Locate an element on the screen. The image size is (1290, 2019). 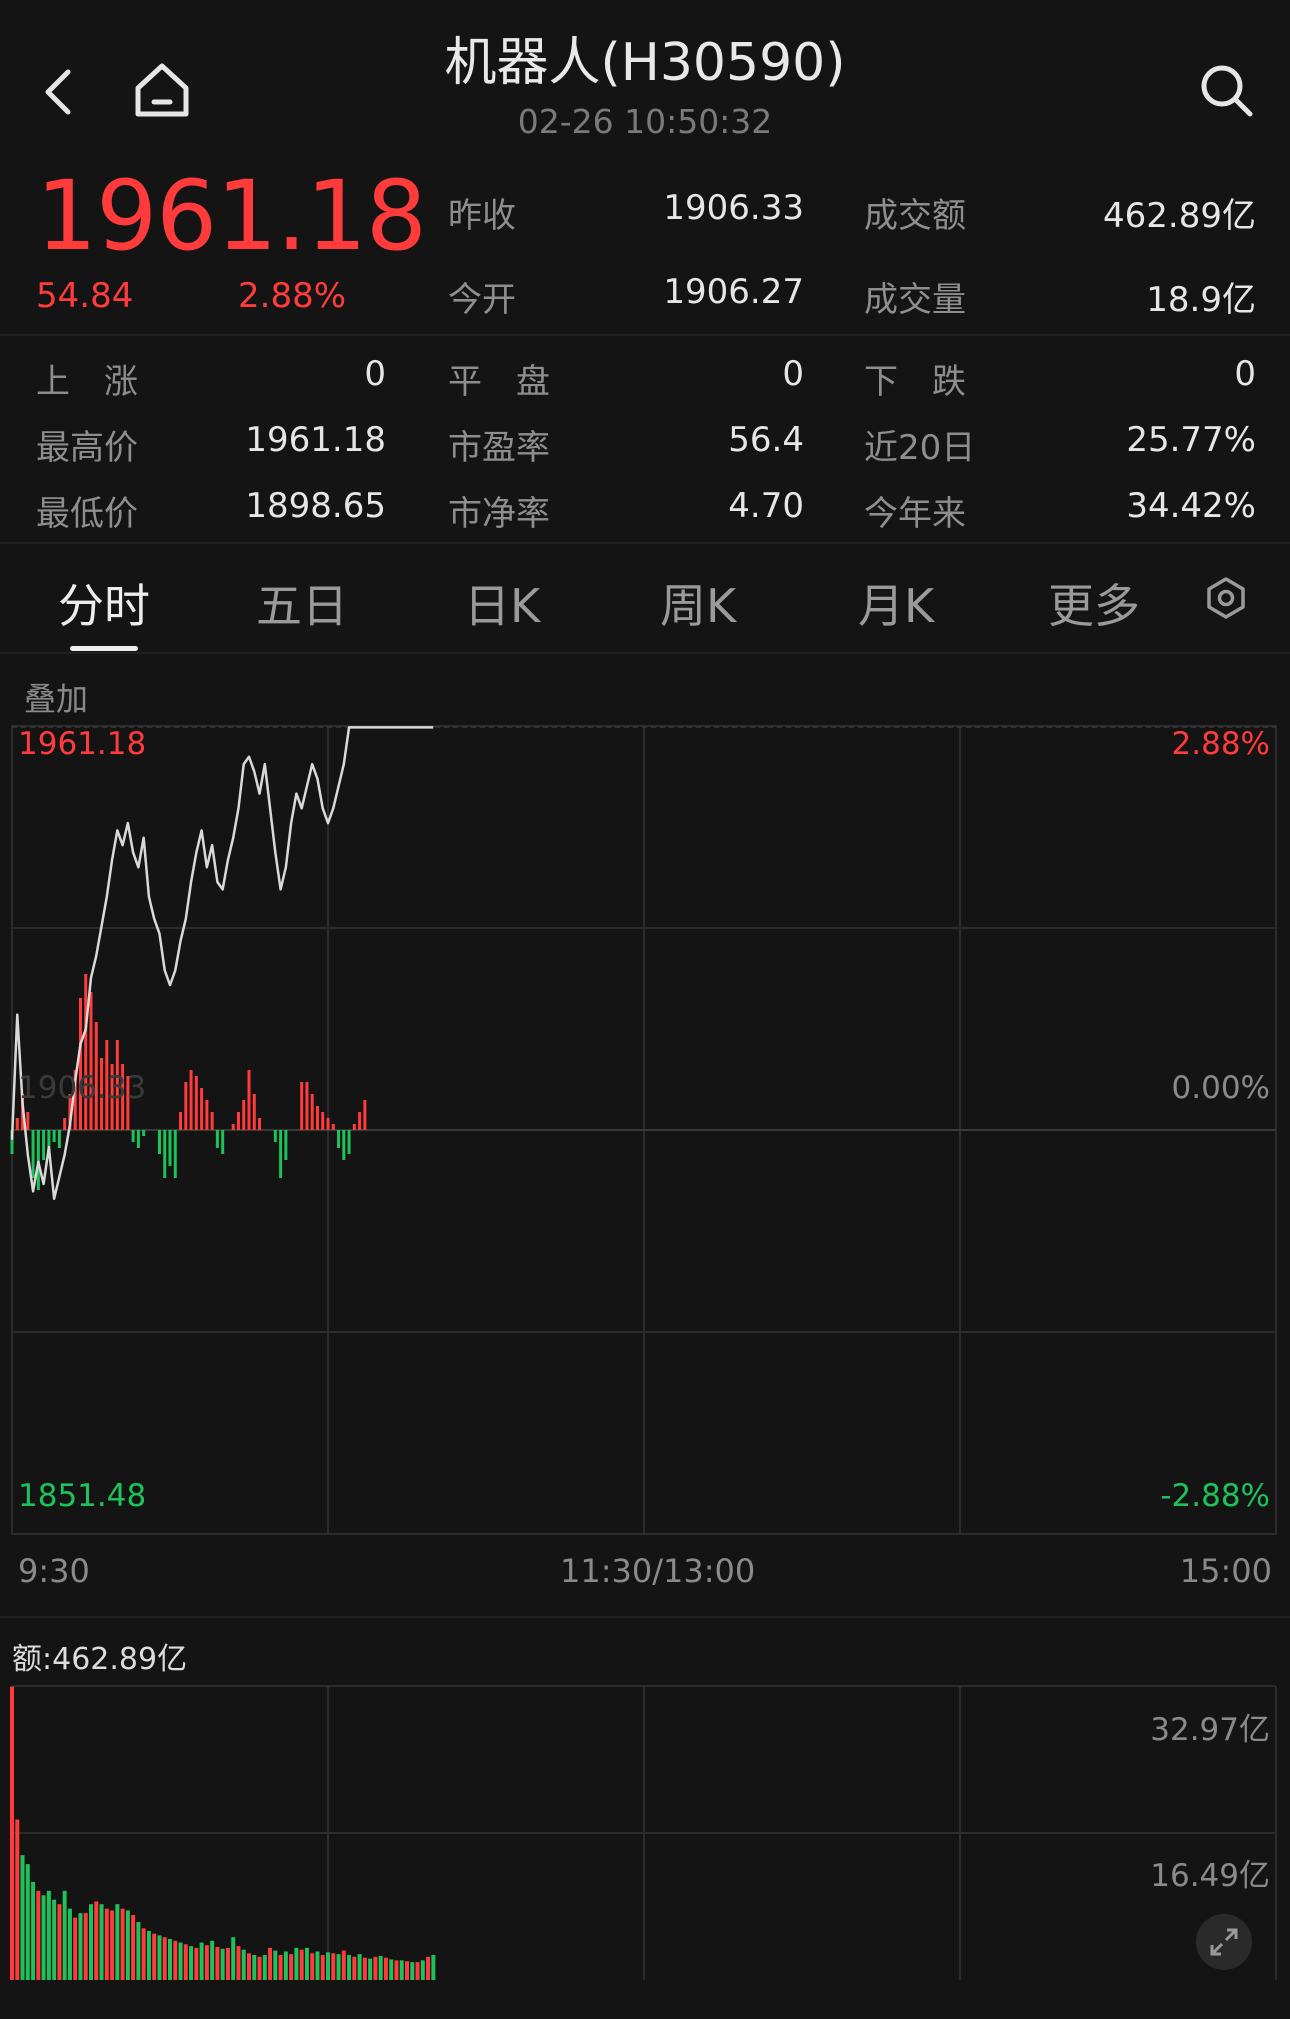
page-title: 机器人(H30590) is located at coordinates (645, 63).